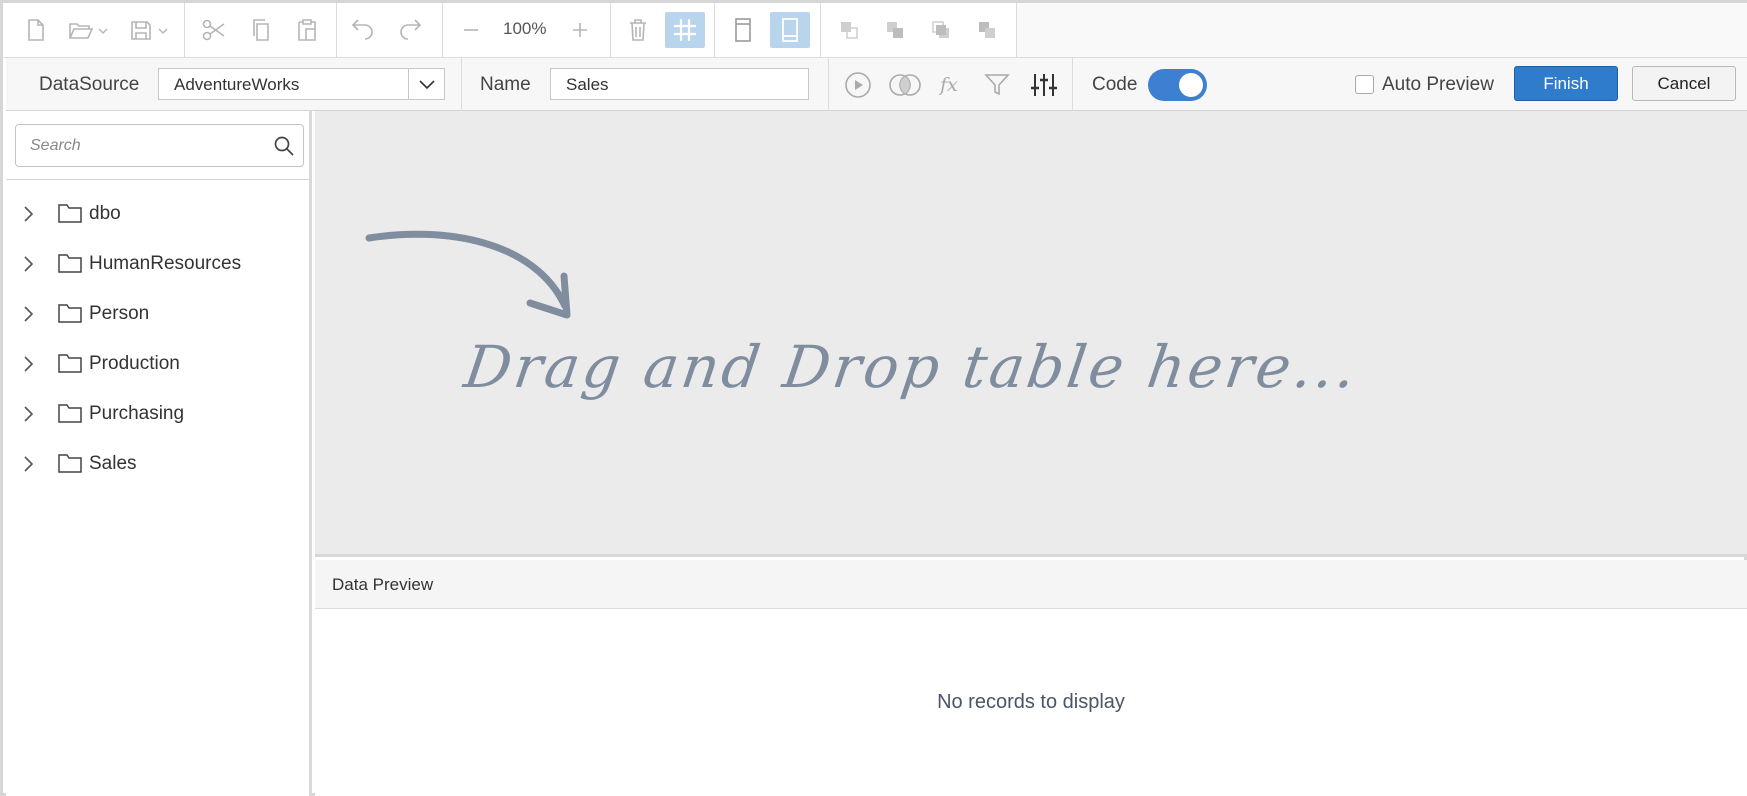  What do you see at coordinates (1684, 83) in the screenshot?
I see `cancel-button: Cancel` at bounding box center [1684, 83].